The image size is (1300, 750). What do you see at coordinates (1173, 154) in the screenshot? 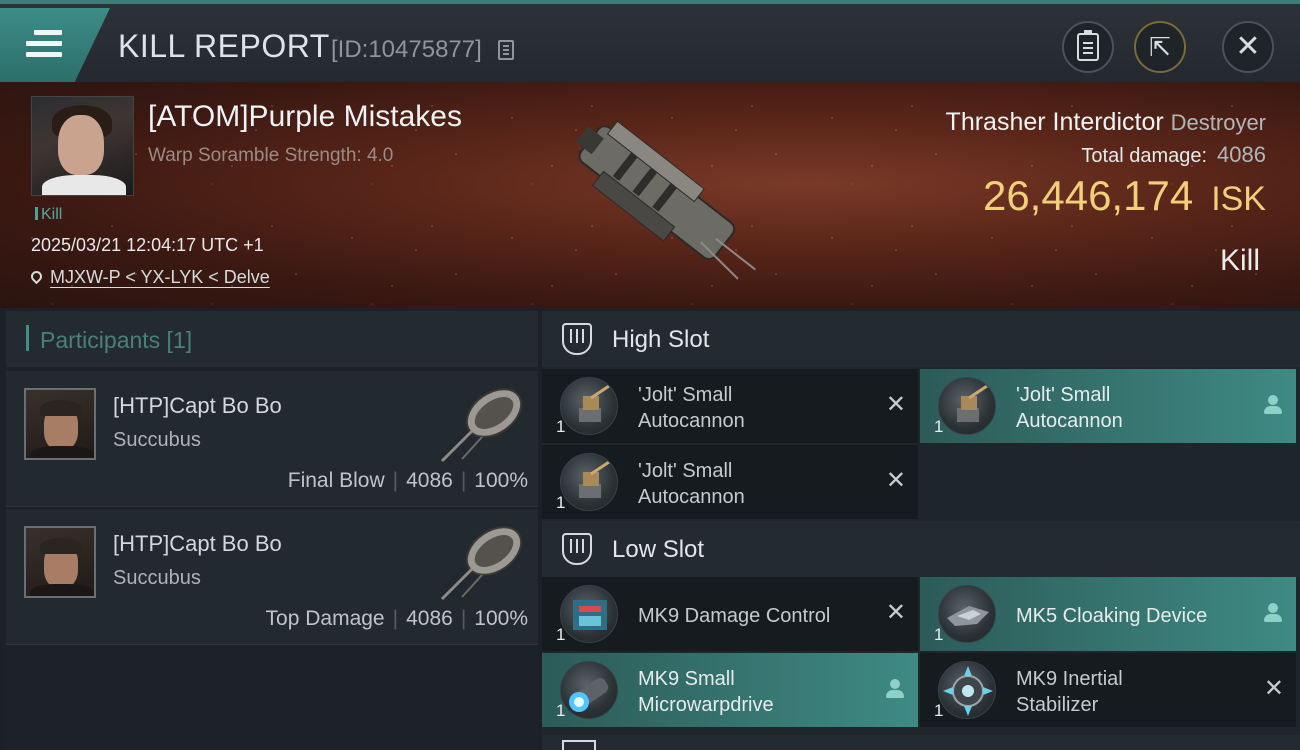
I see `total-damage: Total damage: 4086` at bounding box center [1173, 154].